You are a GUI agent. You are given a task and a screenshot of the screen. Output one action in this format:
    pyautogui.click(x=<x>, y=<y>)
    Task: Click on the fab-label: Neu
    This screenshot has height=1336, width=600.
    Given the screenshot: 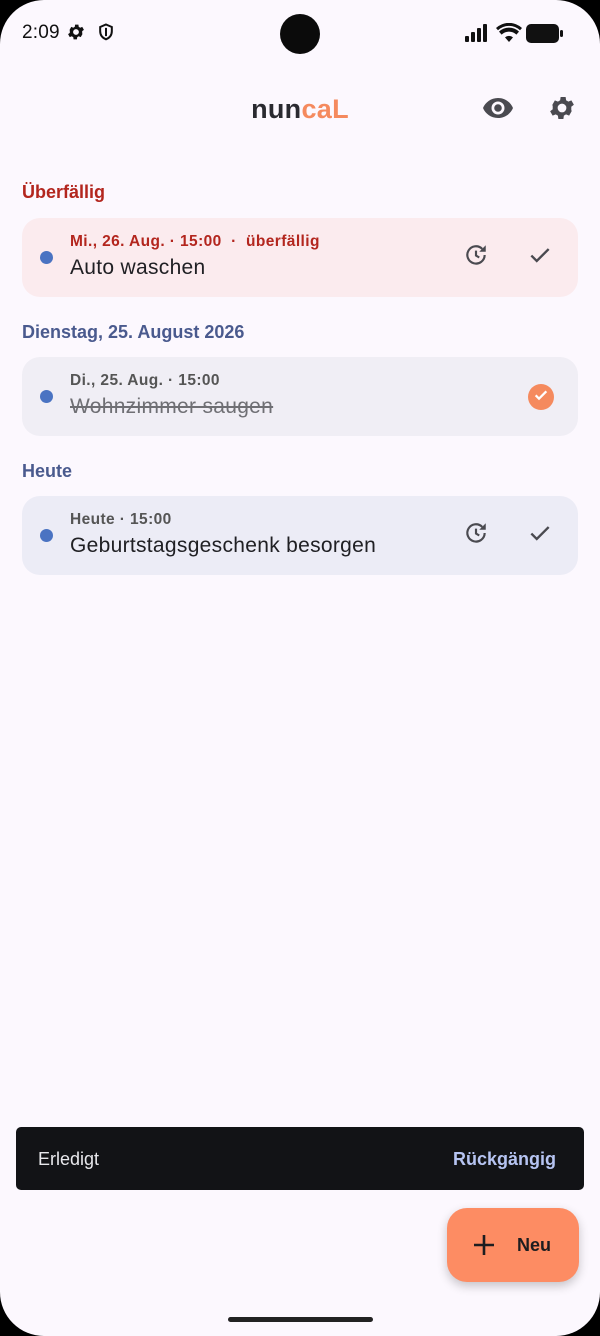 What is the action you would take?
    pyautogui.click(x=534, y=1245)
    